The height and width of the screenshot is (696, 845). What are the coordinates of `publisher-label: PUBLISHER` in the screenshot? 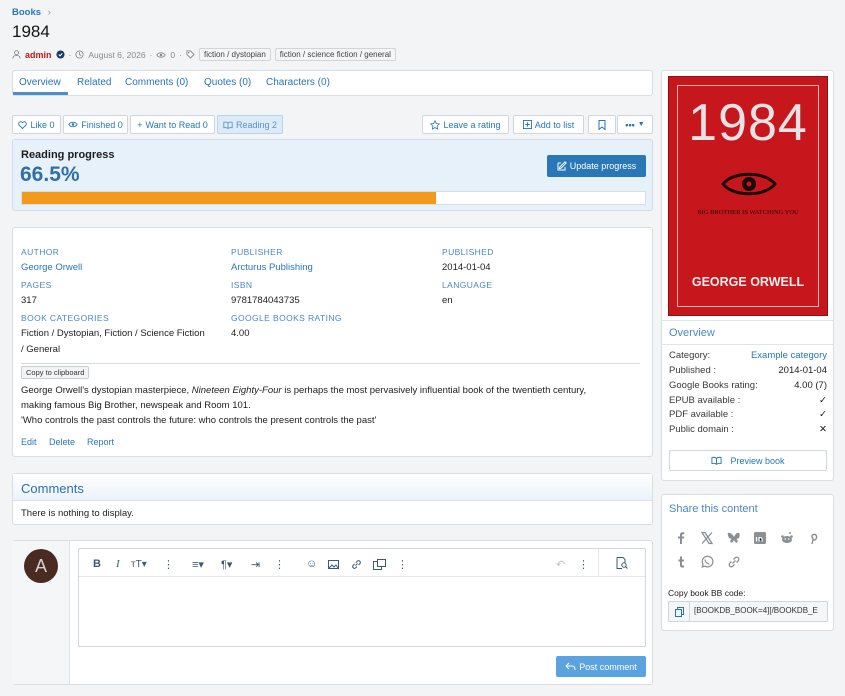 It's located at (257, 252).